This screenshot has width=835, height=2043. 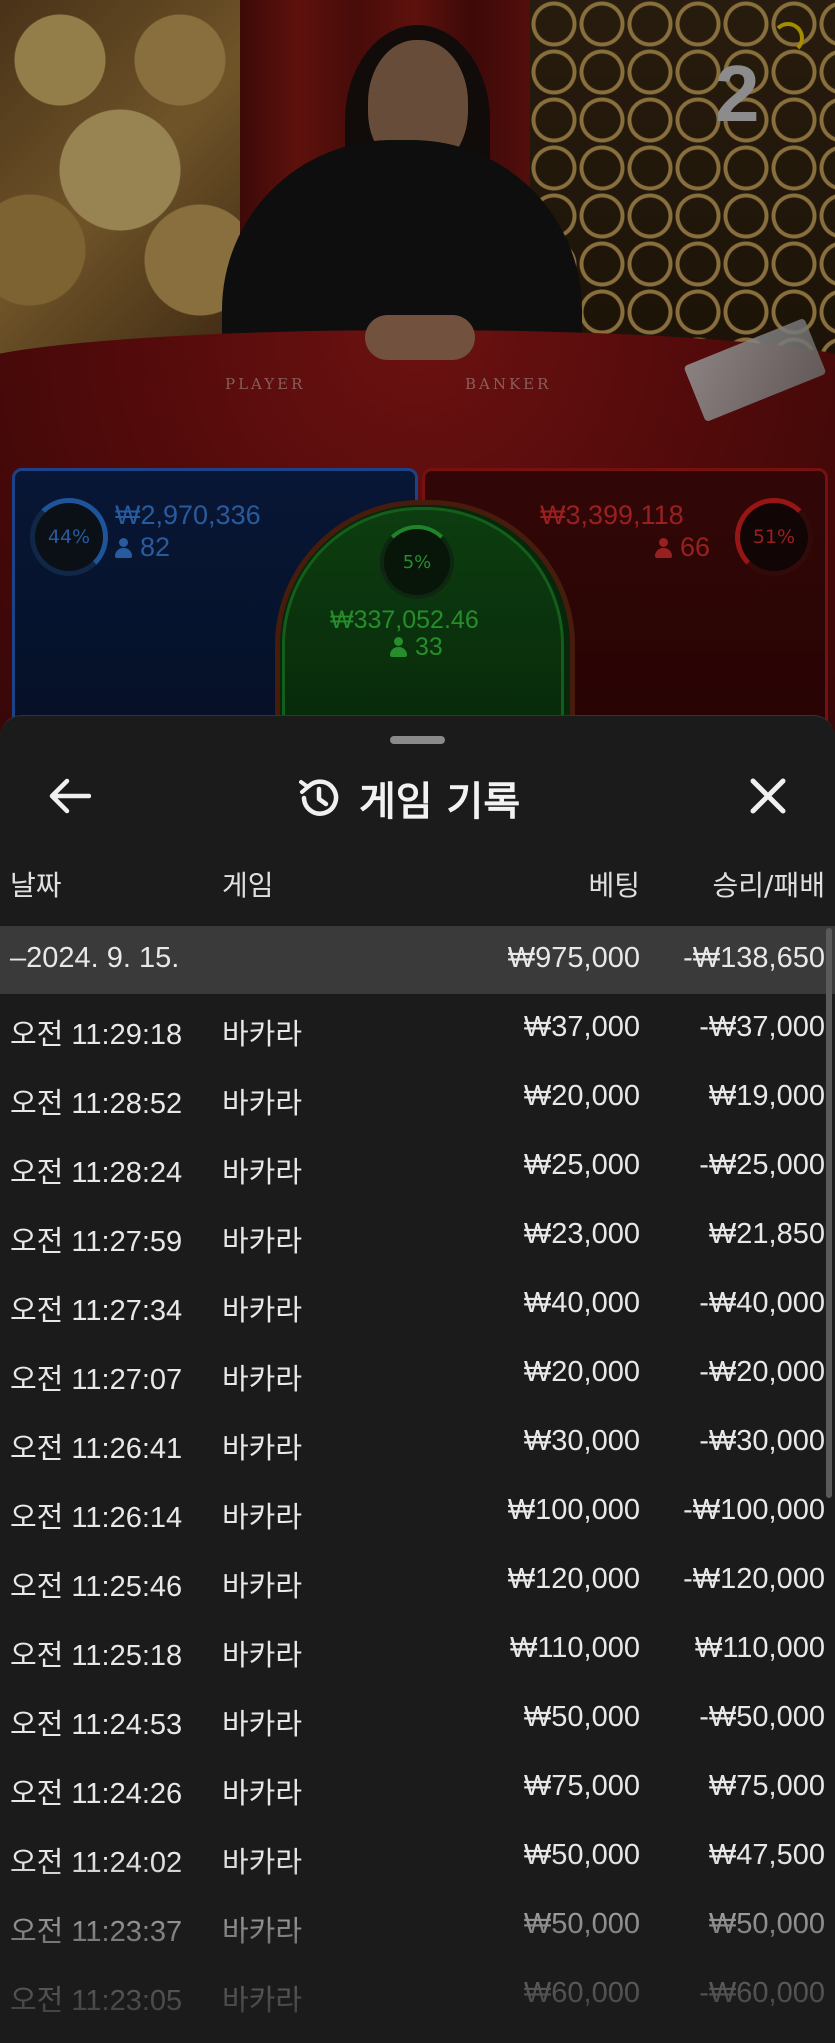 What do you see at coordinates (96, 1863) in the screenshot?
I see `row-time: 오전 11:24:02` at bounding box center [96, 1863].